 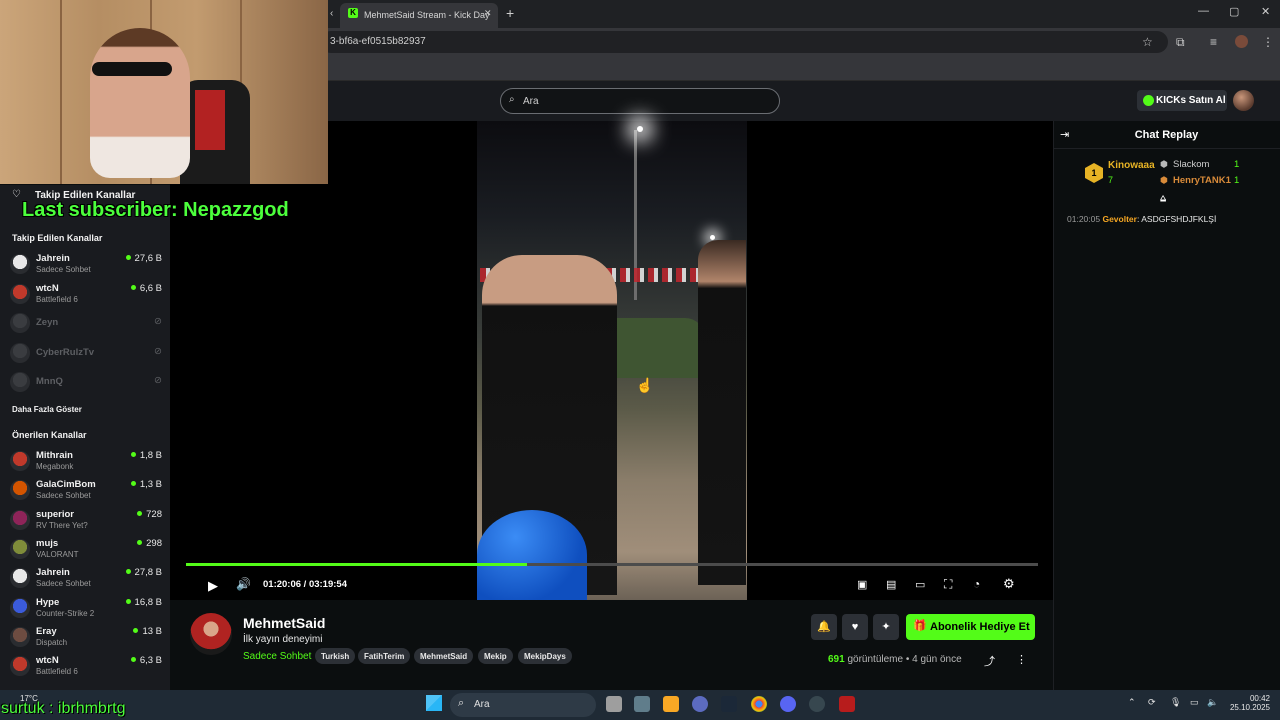 I want to click on browser-menu-icon: ⋮, so click(x=1268, y=42).